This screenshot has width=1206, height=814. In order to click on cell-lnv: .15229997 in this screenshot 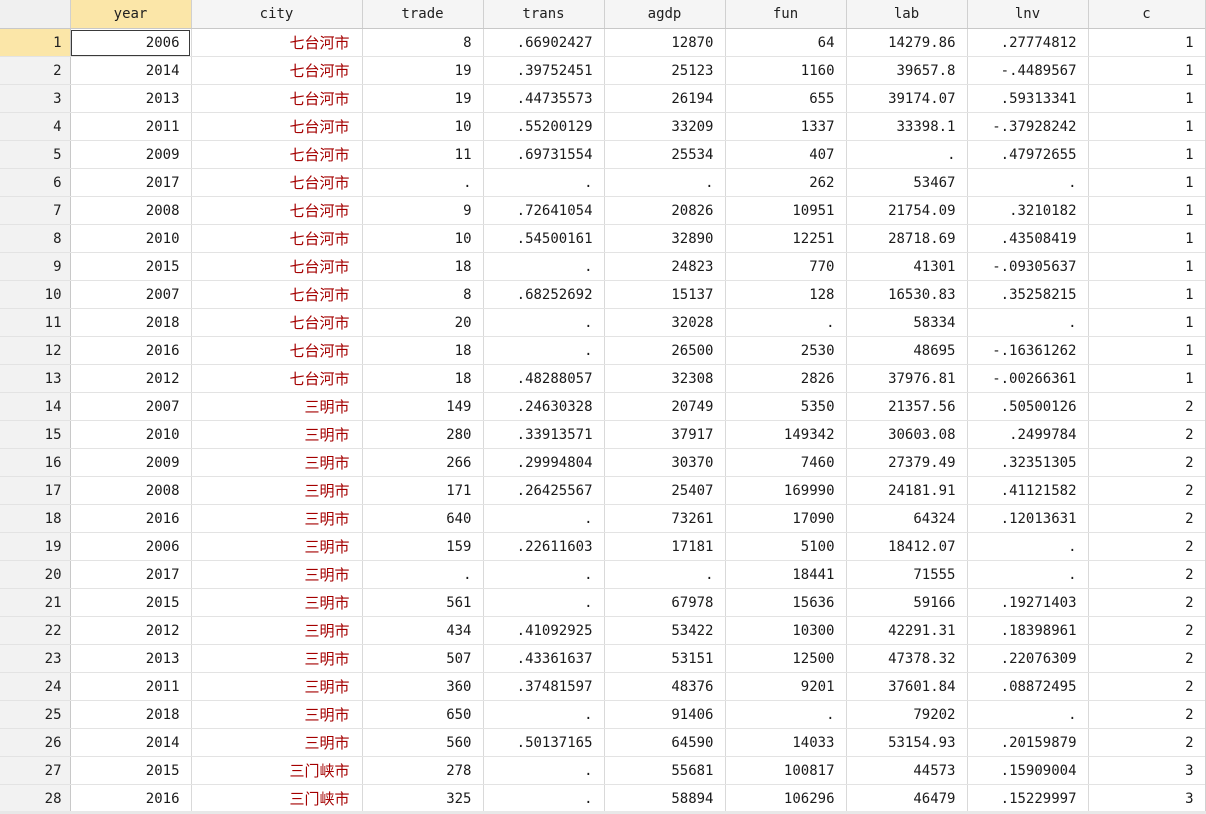, I will do `click(1028, 798)`.